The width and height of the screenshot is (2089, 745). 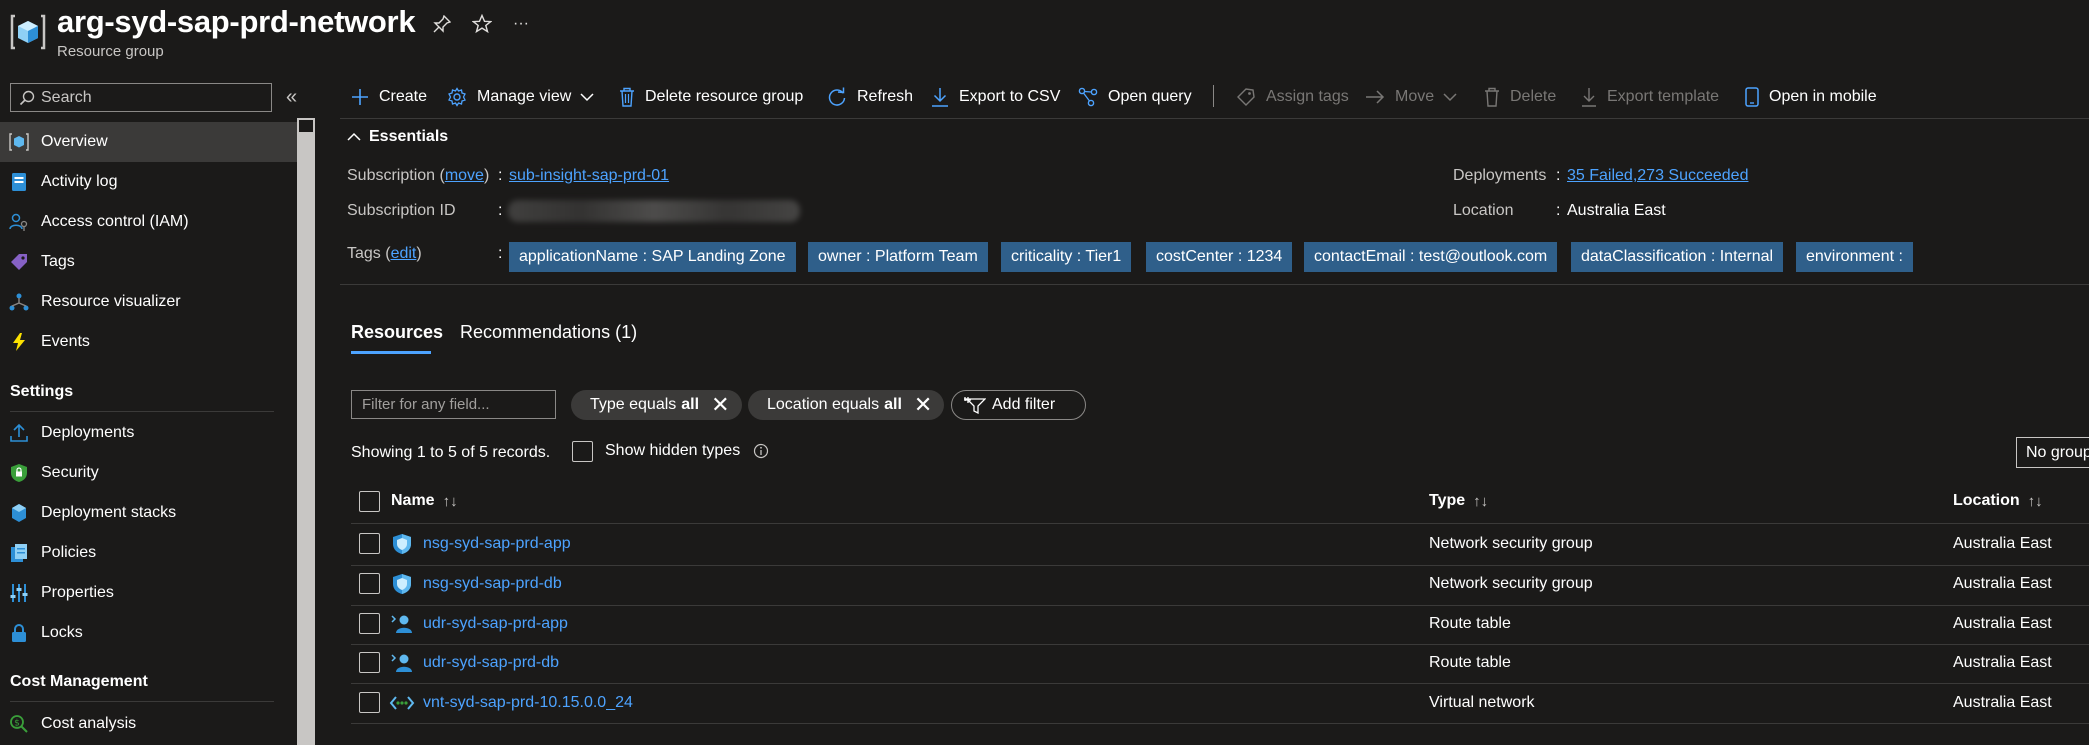 What do you see at coordinates (870, 97) in the screenshot?
I see `refresh-button: Refresh` at bounding box center [870, 97].